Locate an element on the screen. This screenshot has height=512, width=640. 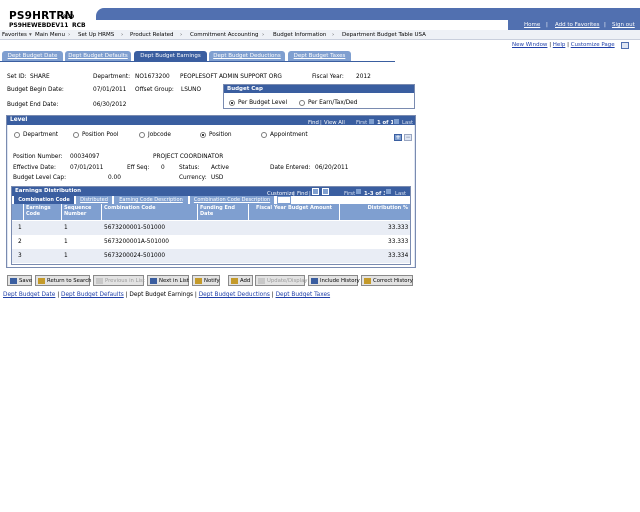
delete-row-icon: − is located at coordinates (408, 137).